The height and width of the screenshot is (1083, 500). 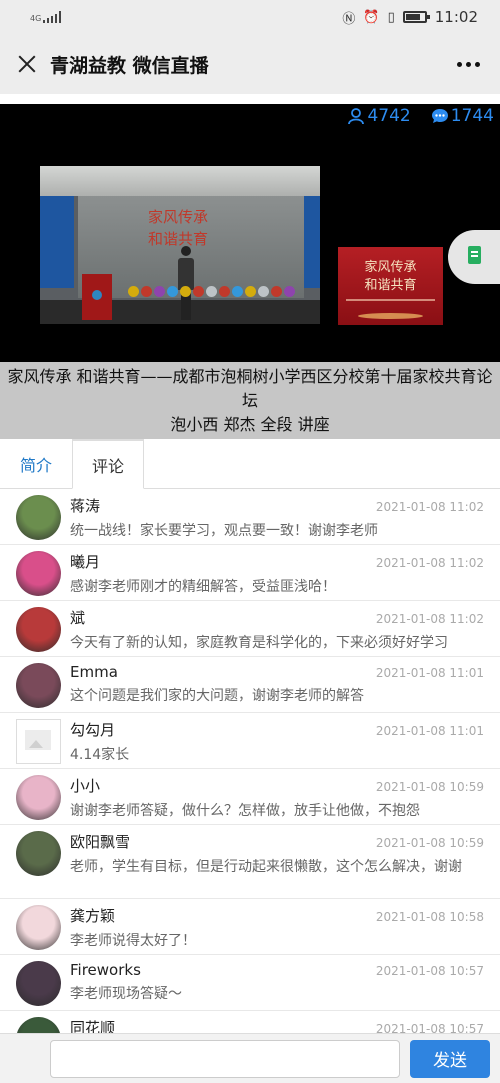 What do you see at coordinates (93, 730) in the screenshot?
I see `comment-author: 勾勾月` at bounding box center [93, 730].